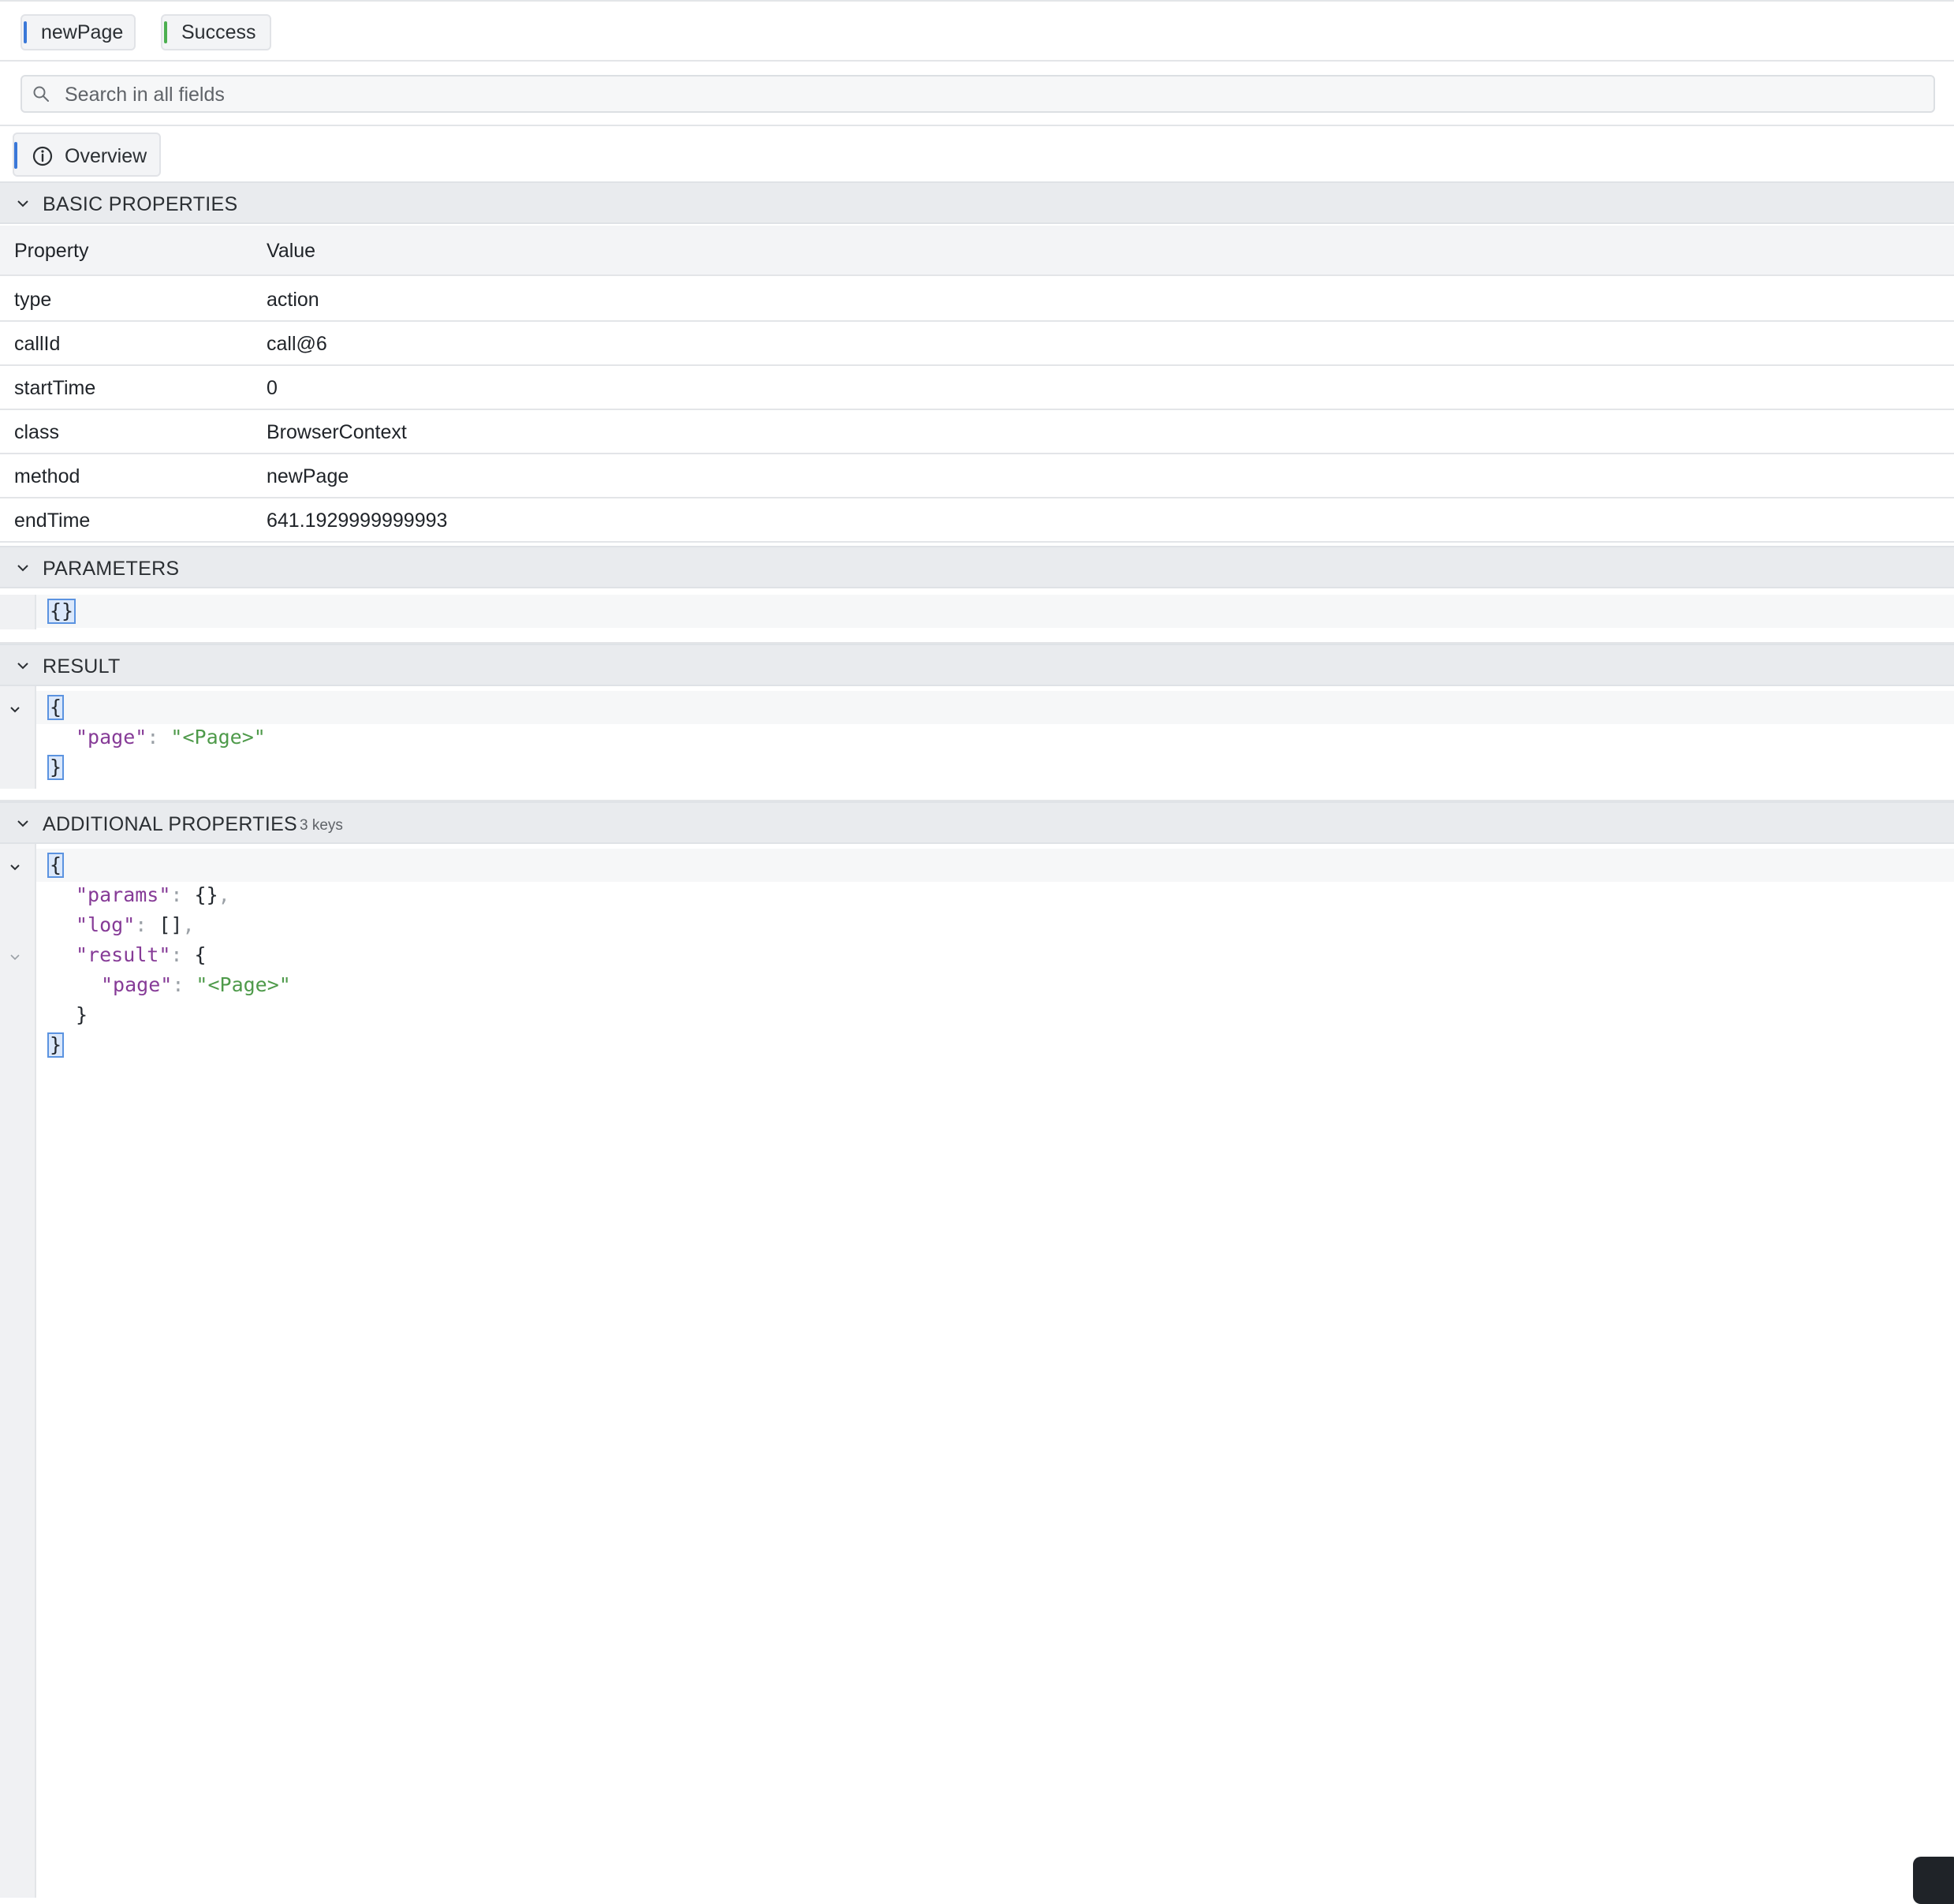  Describe the element at coordinates (43, 156) in the screenshot. I see `info-icon` at that location.